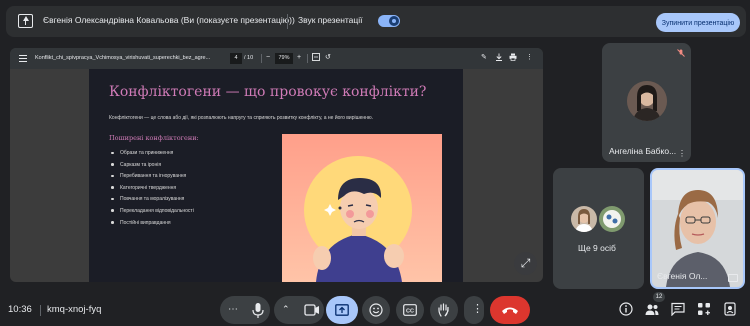 The image size is (750, 326). Describe the element at coordinates (245, 310) in the screenshot. I see `mic-control-group: ⋯` at that location.